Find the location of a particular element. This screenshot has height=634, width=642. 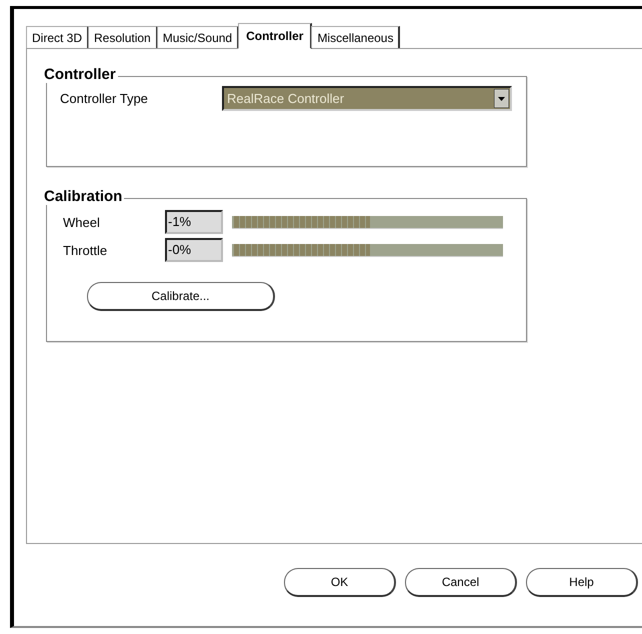

axis-label: Wheel is located at coordinates (81, 222).